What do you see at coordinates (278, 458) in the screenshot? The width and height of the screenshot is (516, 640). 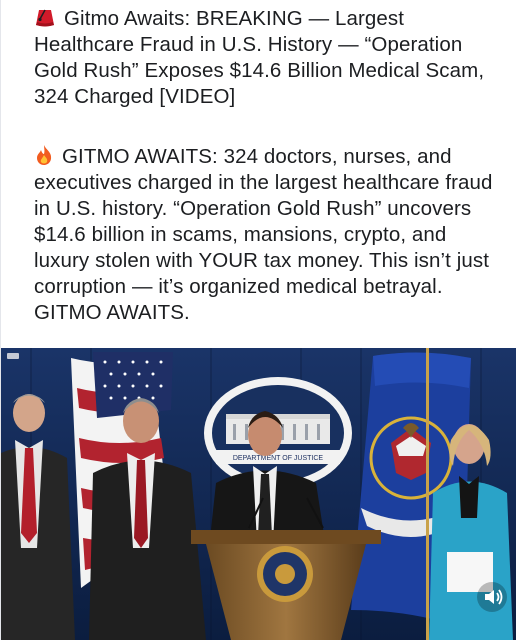 I see `backdrop-sign-text: DEPARTMENT OF JUSTICE` at bounding box center [278, 458].